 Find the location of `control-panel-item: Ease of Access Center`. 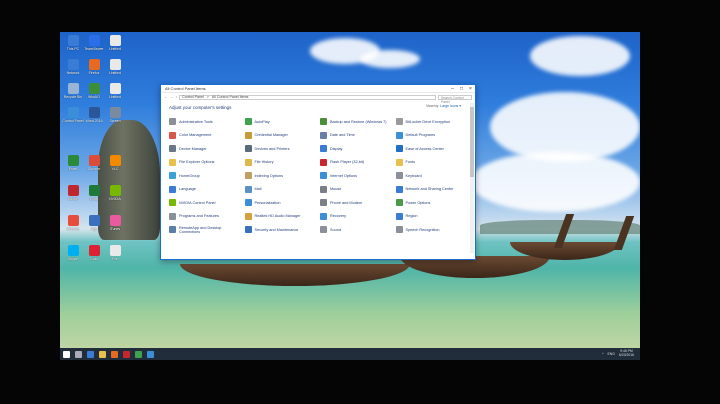

control-panel-item: Ease of Access Center is located at coordinates (431, 149).